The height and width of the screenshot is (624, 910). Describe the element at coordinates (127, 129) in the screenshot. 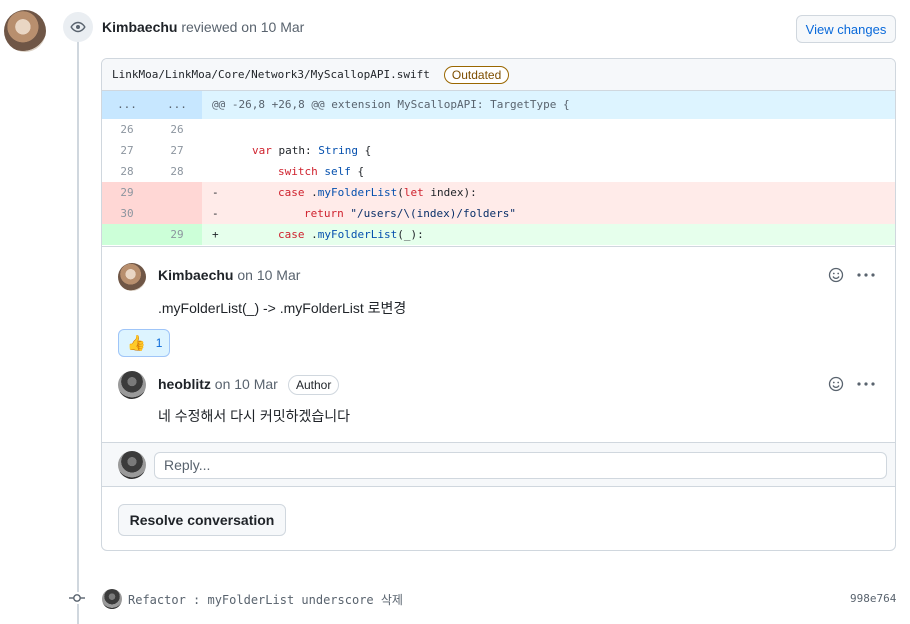

I see `old-line-number: 26` at that location.